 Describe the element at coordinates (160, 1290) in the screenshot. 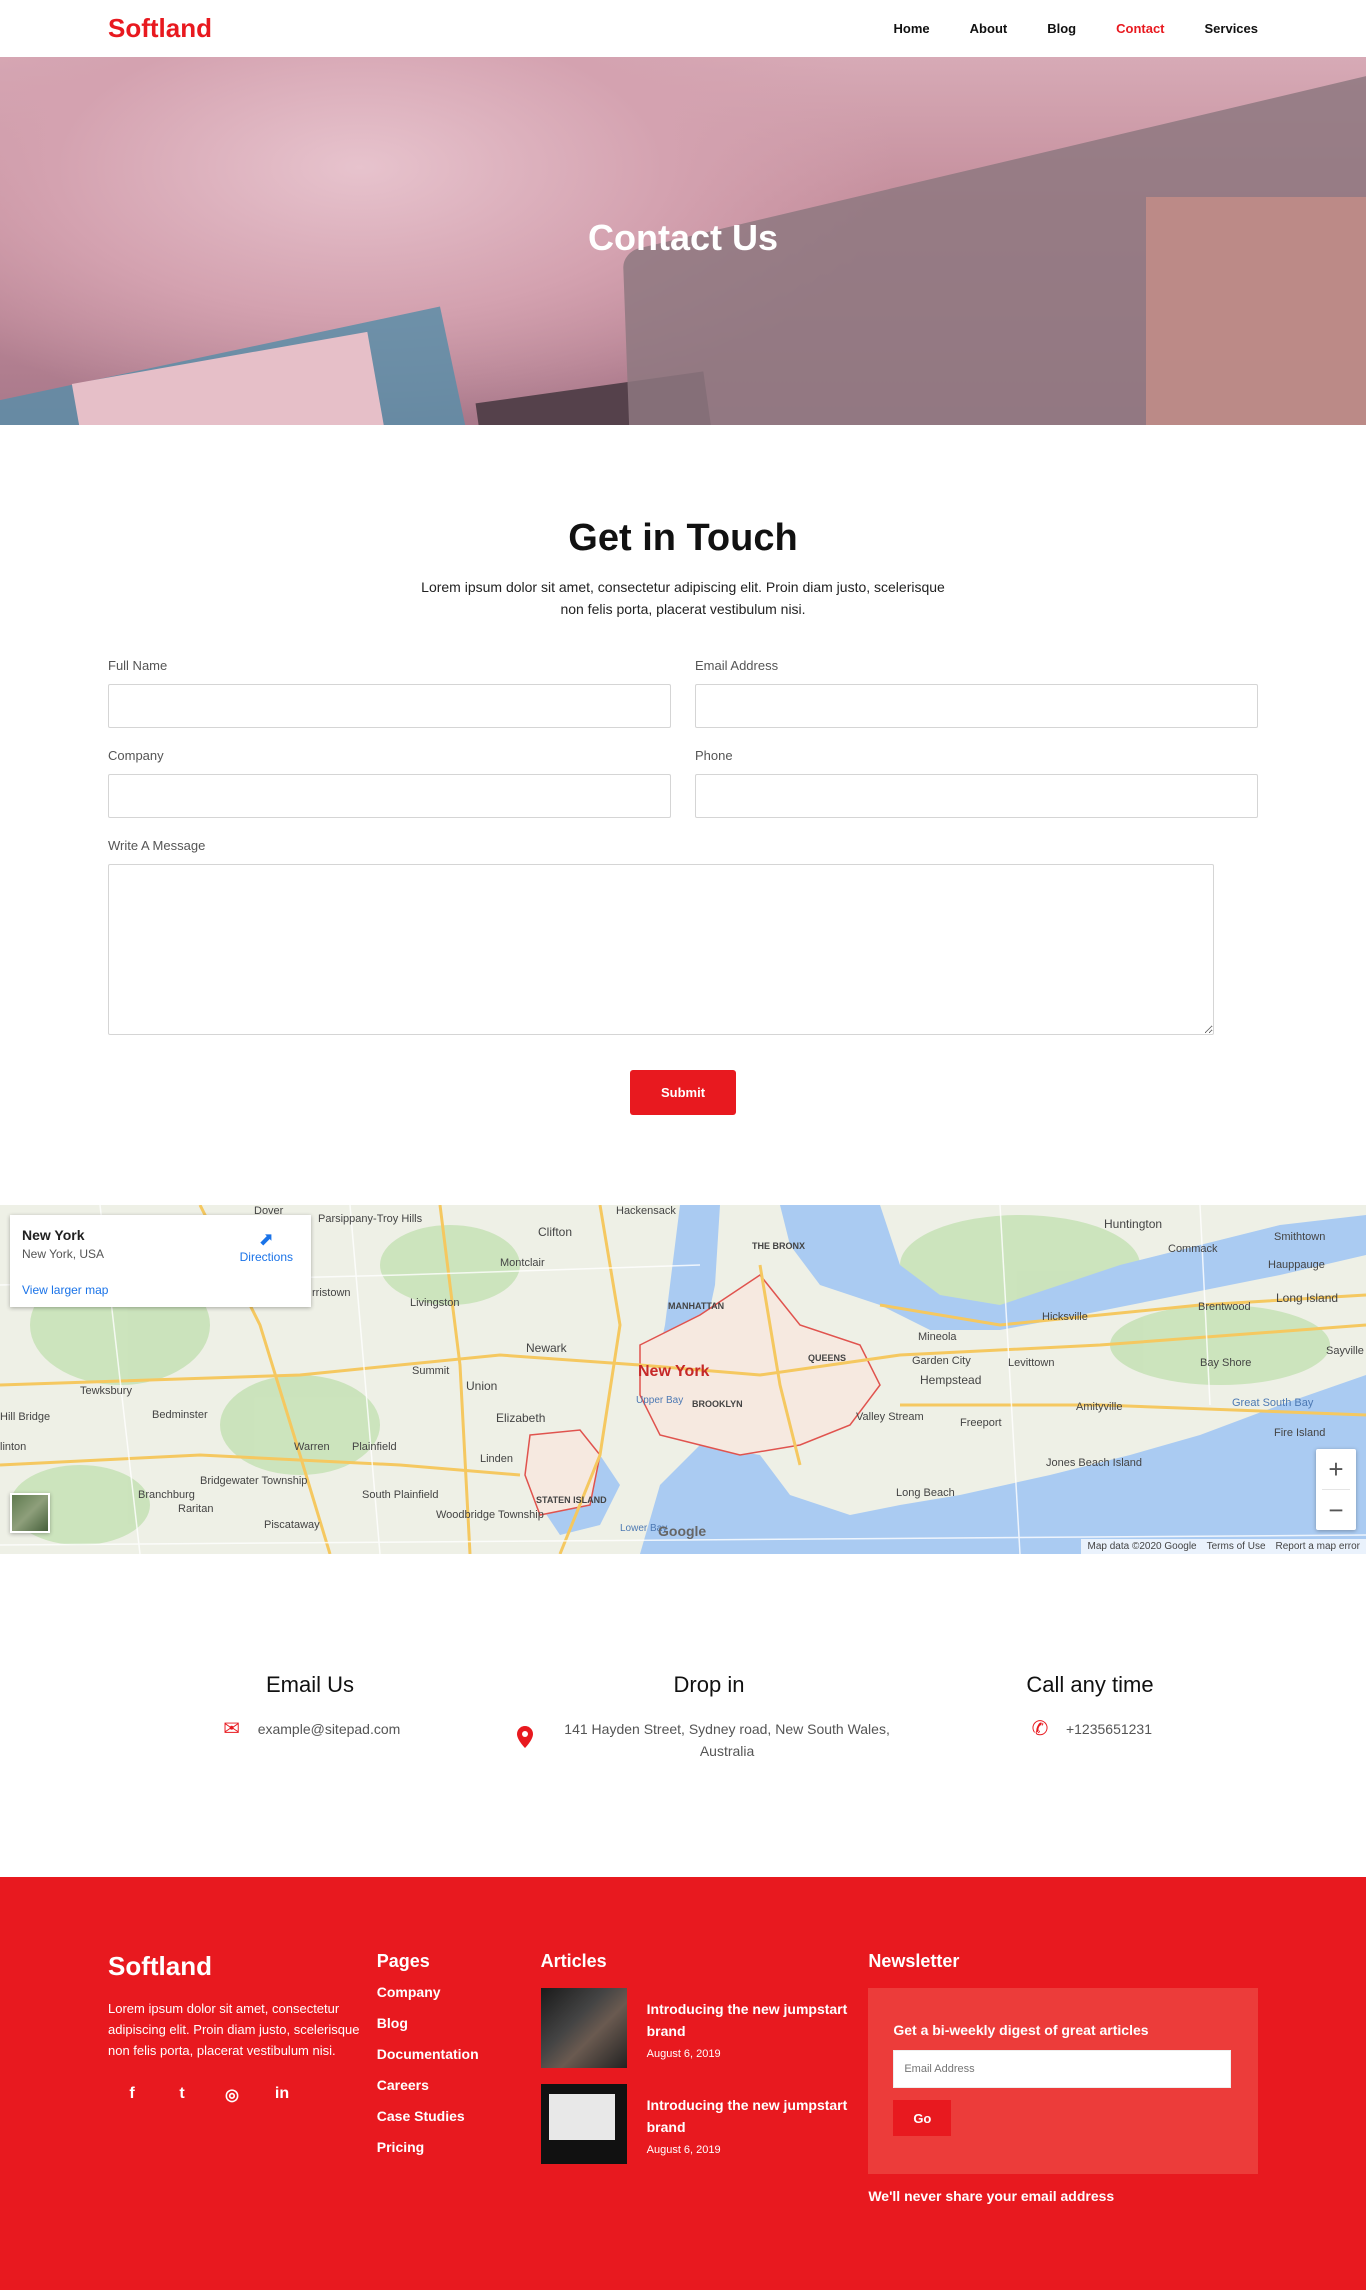

I see `view-larger-map-link: View larger map` at that location.